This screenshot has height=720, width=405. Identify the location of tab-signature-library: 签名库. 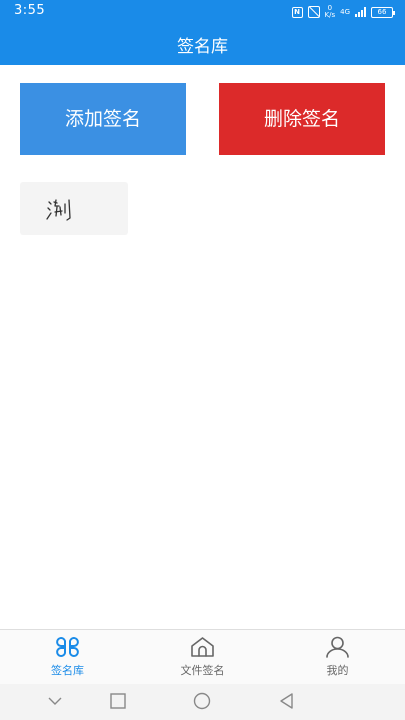
(67, 657).